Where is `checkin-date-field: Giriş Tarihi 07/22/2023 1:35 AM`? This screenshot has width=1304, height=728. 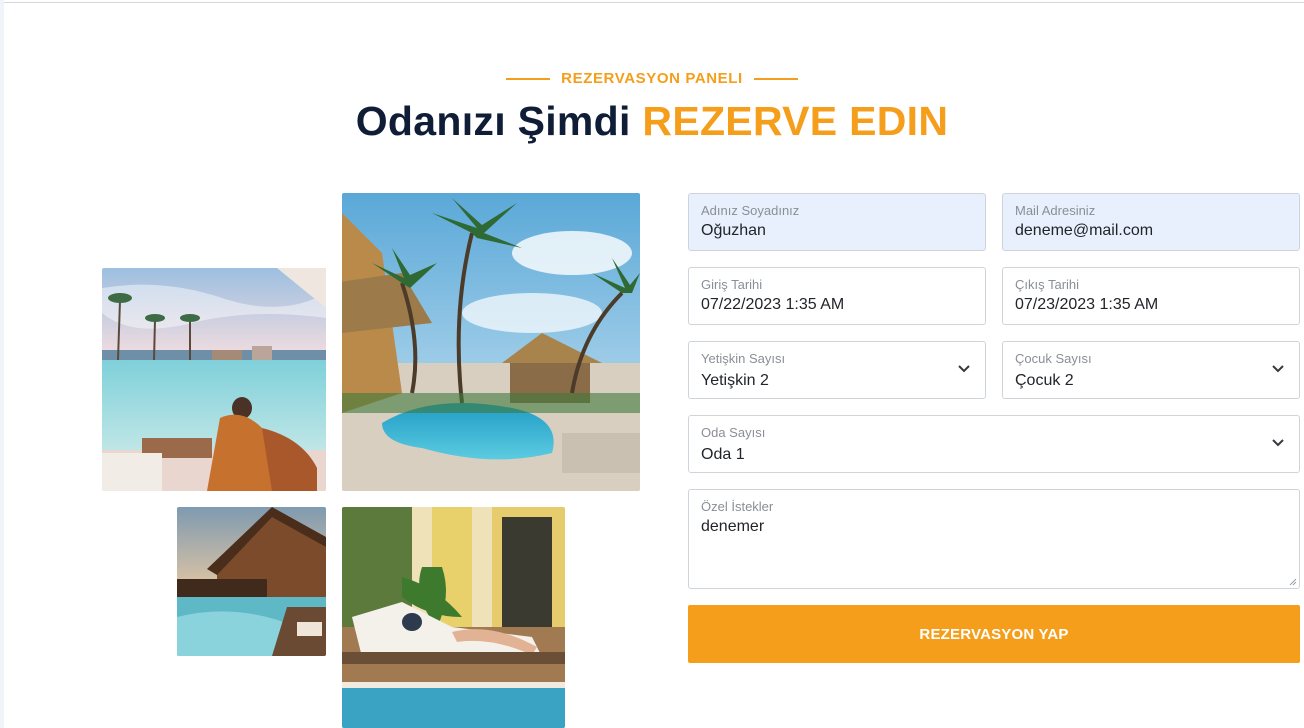 checkin-date-field: Giriş Tarihi 07/22/2023 1:35 AM is located at coordinates (837, 296).